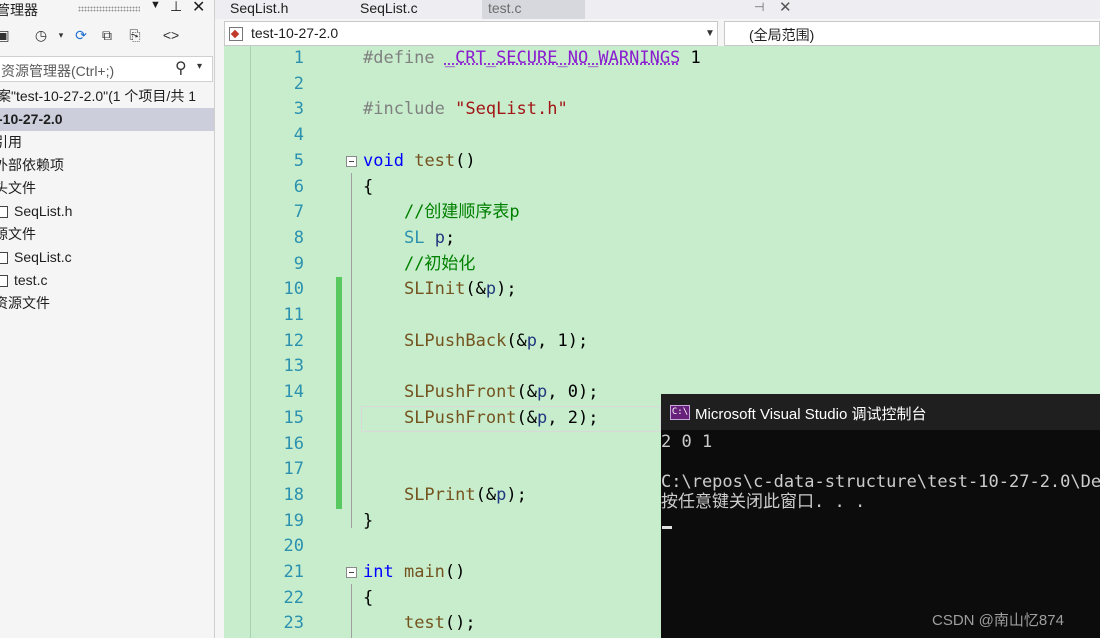 The width and height of the screenshot is (1100, 638). I want to click on code-line: 6 {, so click(662, 188).